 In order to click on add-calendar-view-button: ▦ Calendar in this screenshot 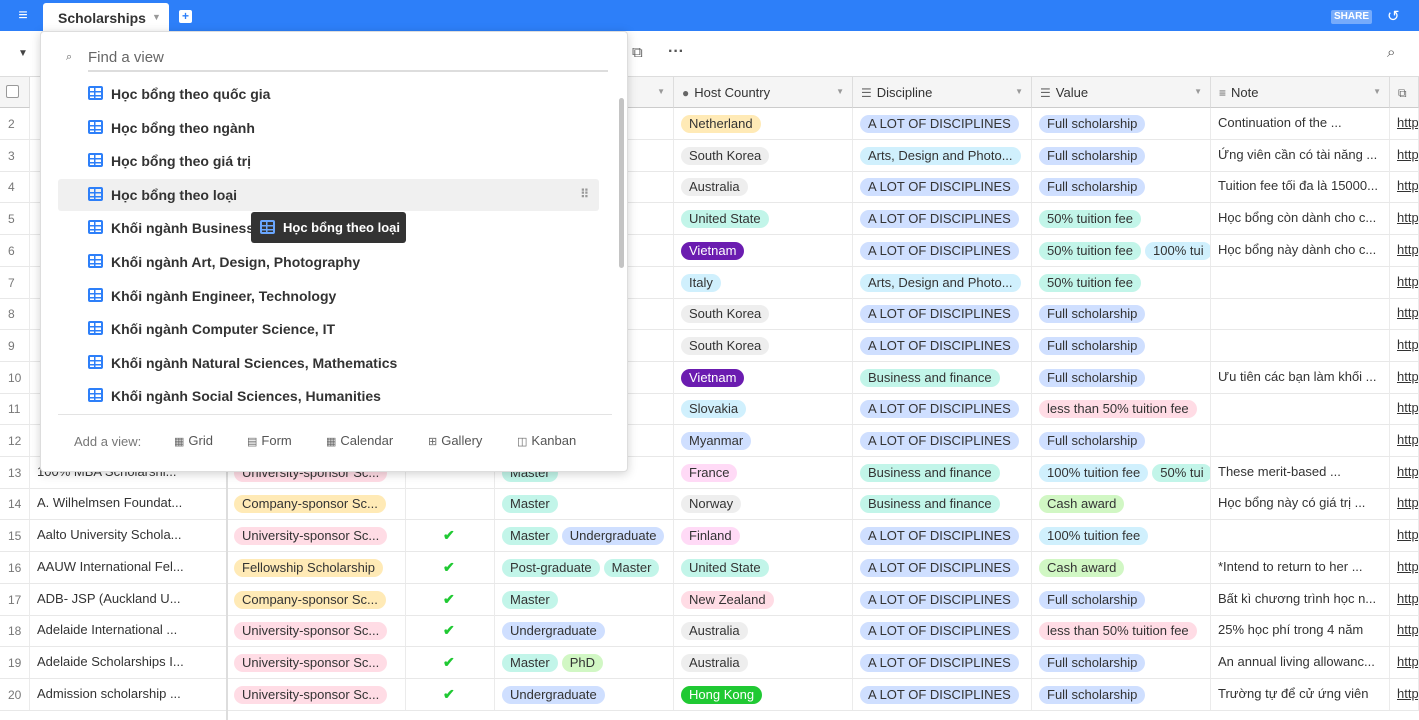, I will do `click(359, 440)`.